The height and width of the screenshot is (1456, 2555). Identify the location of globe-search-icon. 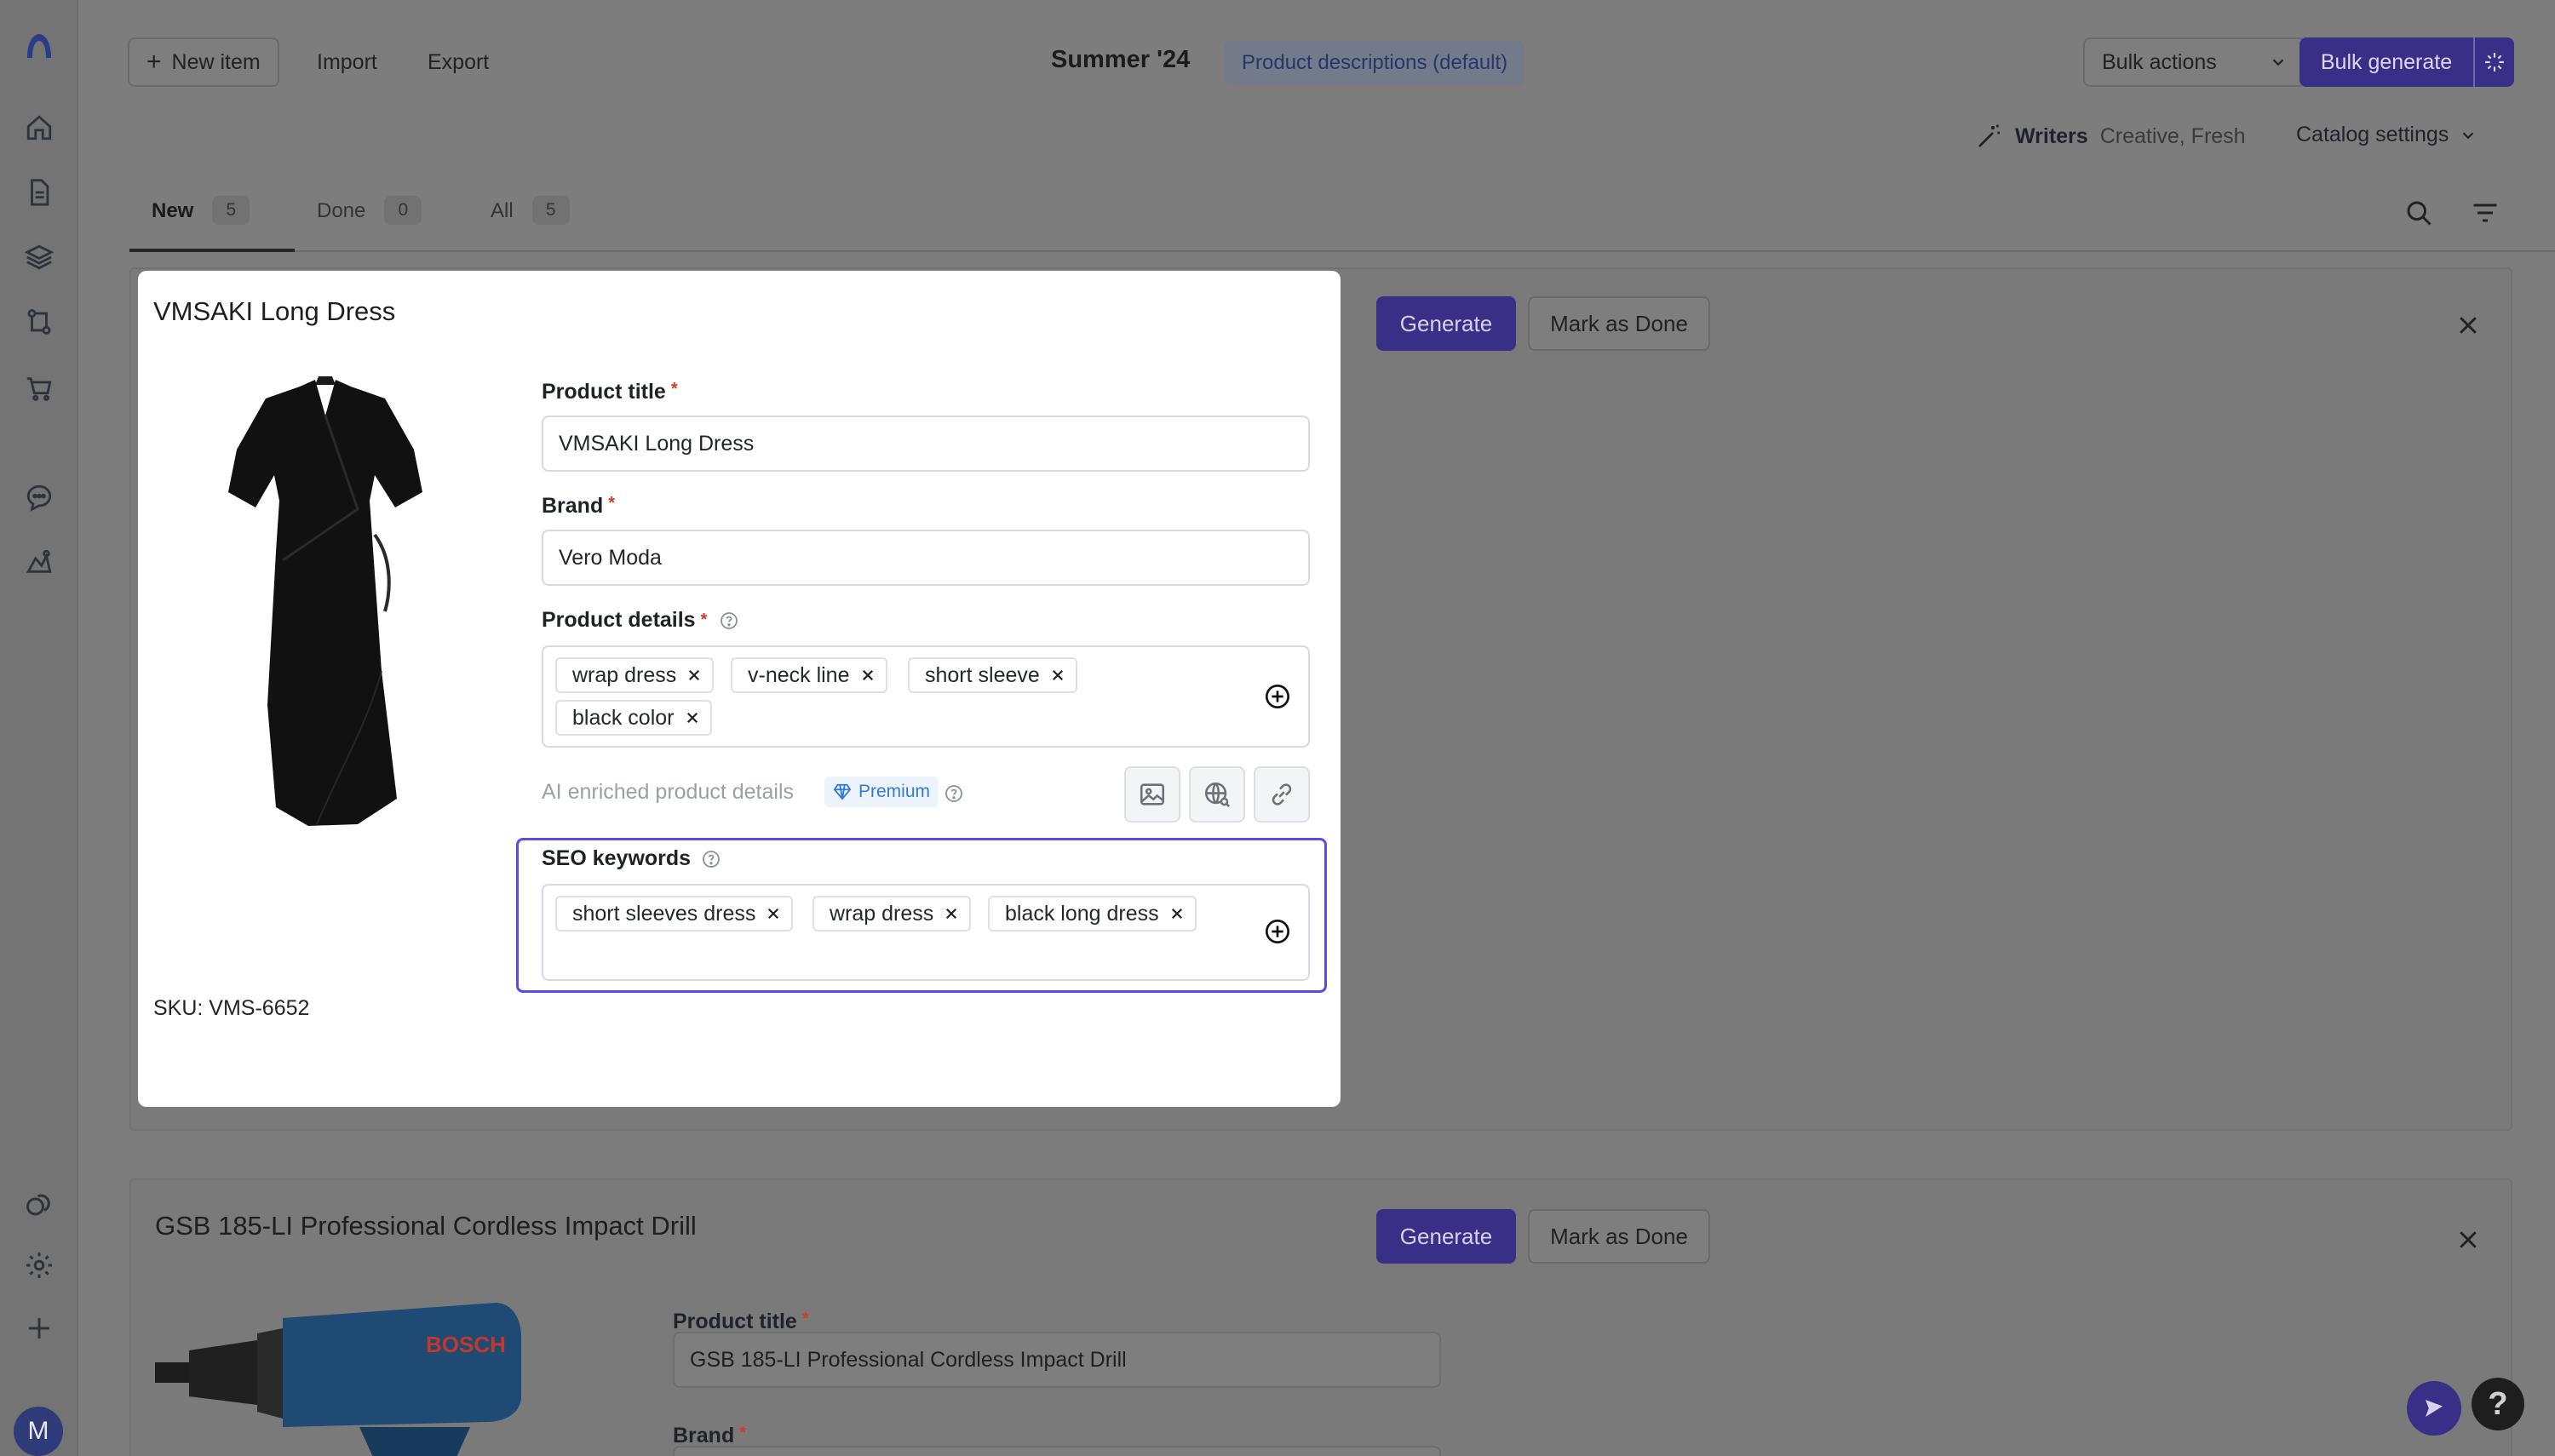
(1217, 794).